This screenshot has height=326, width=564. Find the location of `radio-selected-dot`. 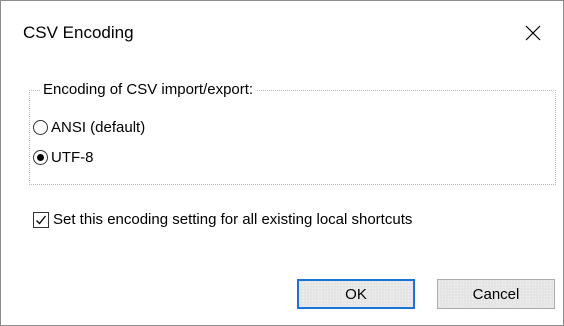

radio-selected-dot is located at coordinates (40, 157).